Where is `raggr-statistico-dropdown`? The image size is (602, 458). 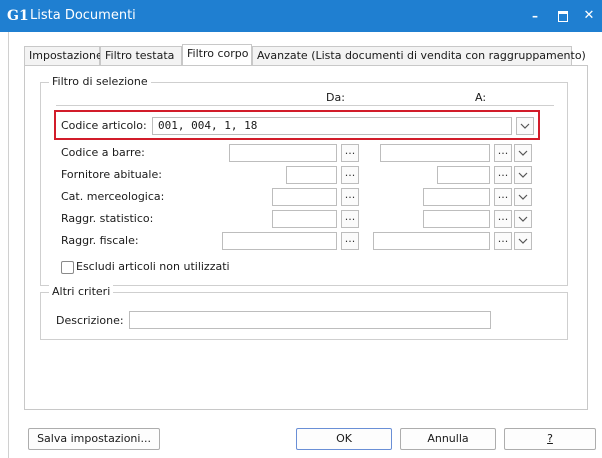 raggr-statistico-dropdown is located at coordinates (523, 219).